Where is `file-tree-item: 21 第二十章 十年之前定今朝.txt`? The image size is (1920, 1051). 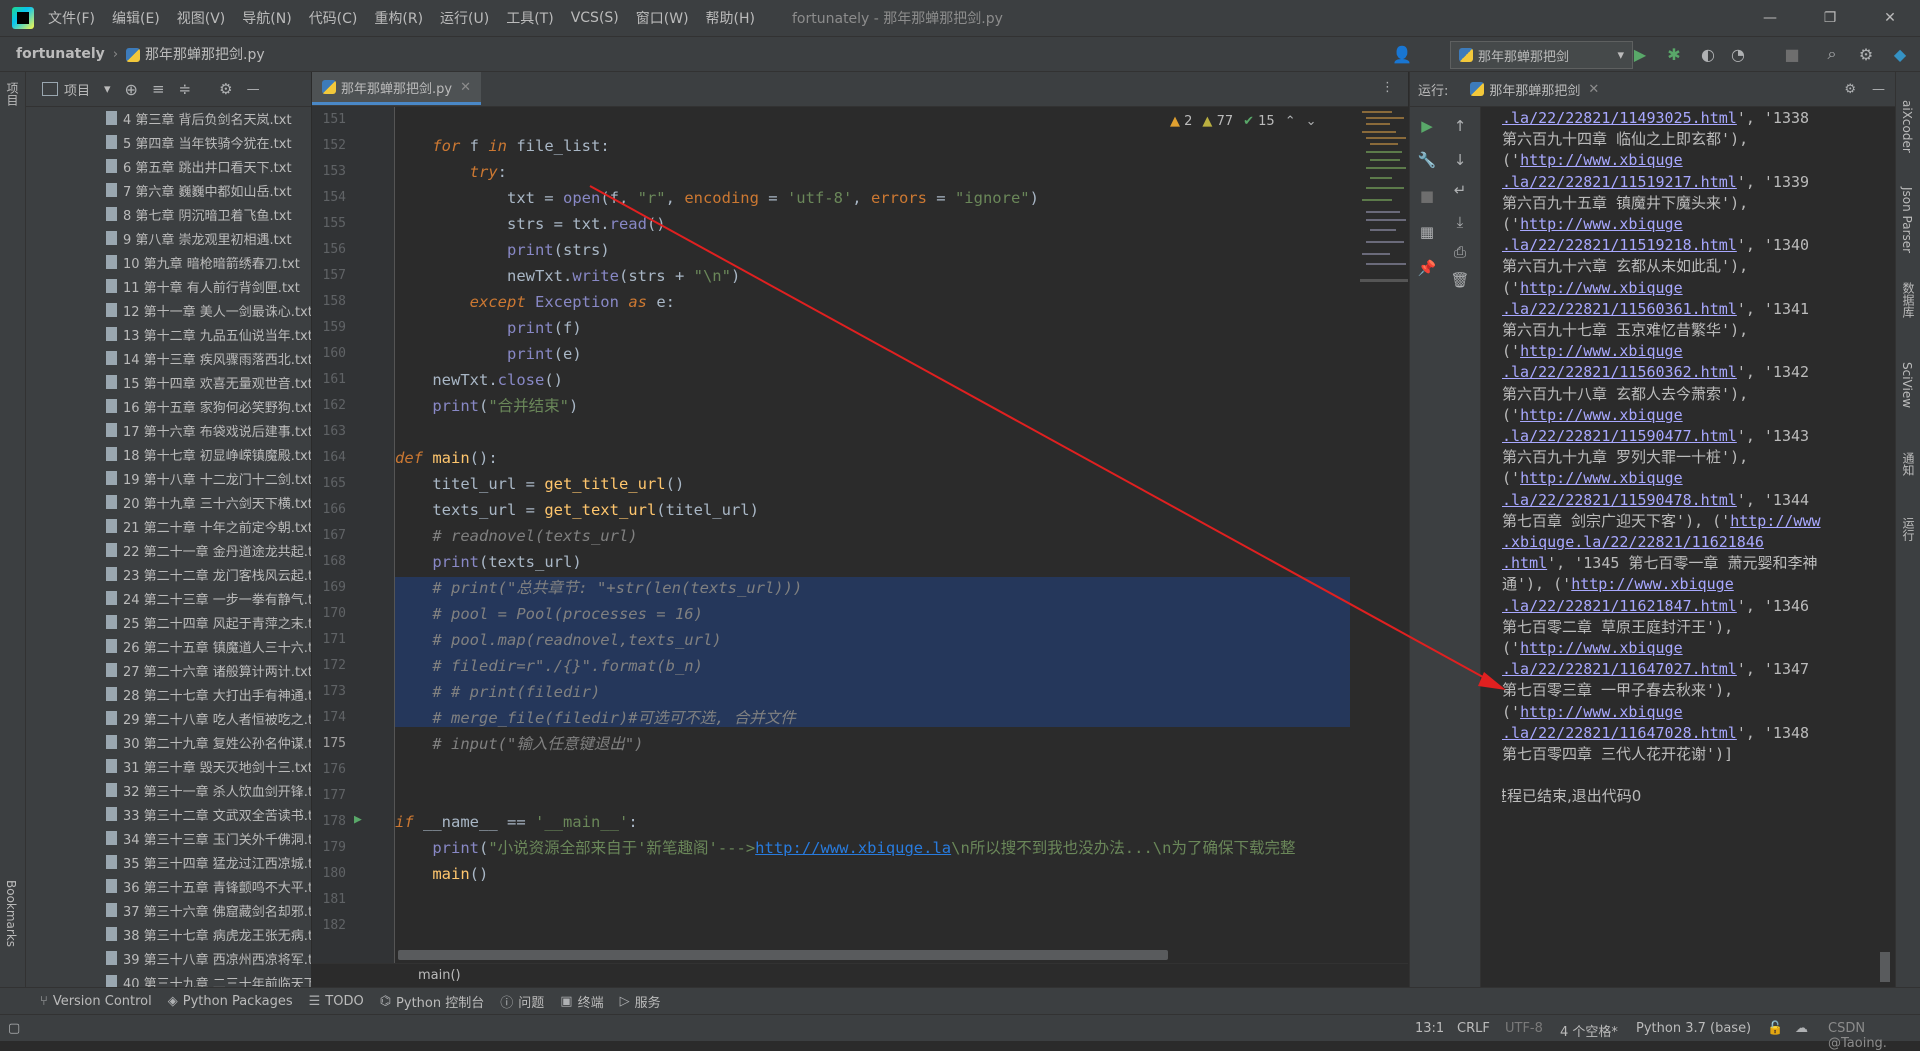
file-tree-item: 21 第二十章 十年之前定今朝.txt is located at coordinates (168, 526).